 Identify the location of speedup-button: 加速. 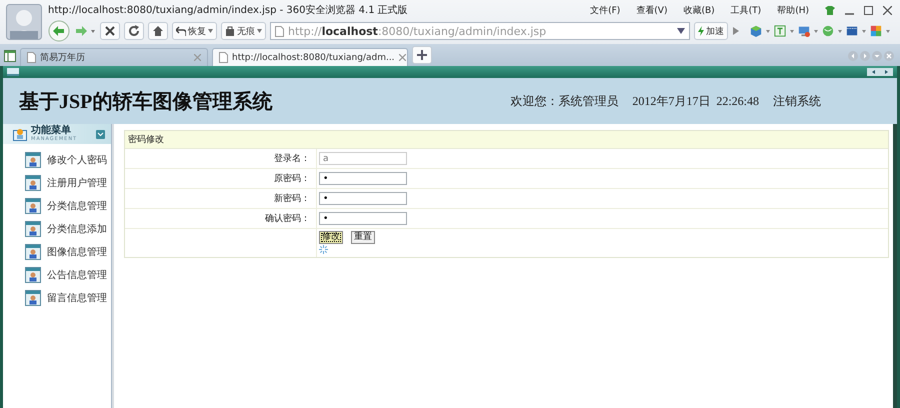
(711, 31).